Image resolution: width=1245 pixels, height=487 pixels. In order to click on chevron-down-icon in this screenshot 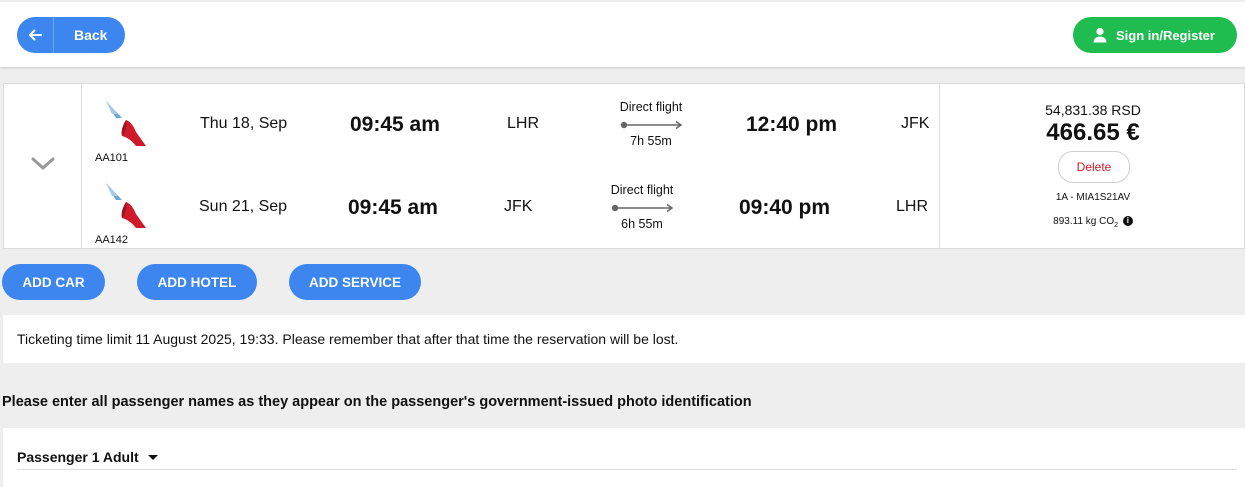, I will do `click(43, 166)`.